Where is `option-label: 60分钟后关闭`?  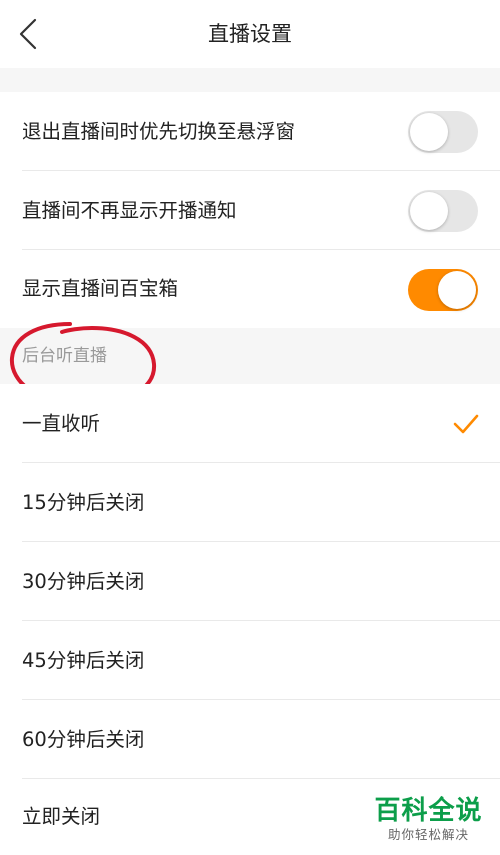 option-label: 60分钟后关闭 is located at coordinates (83, 739).